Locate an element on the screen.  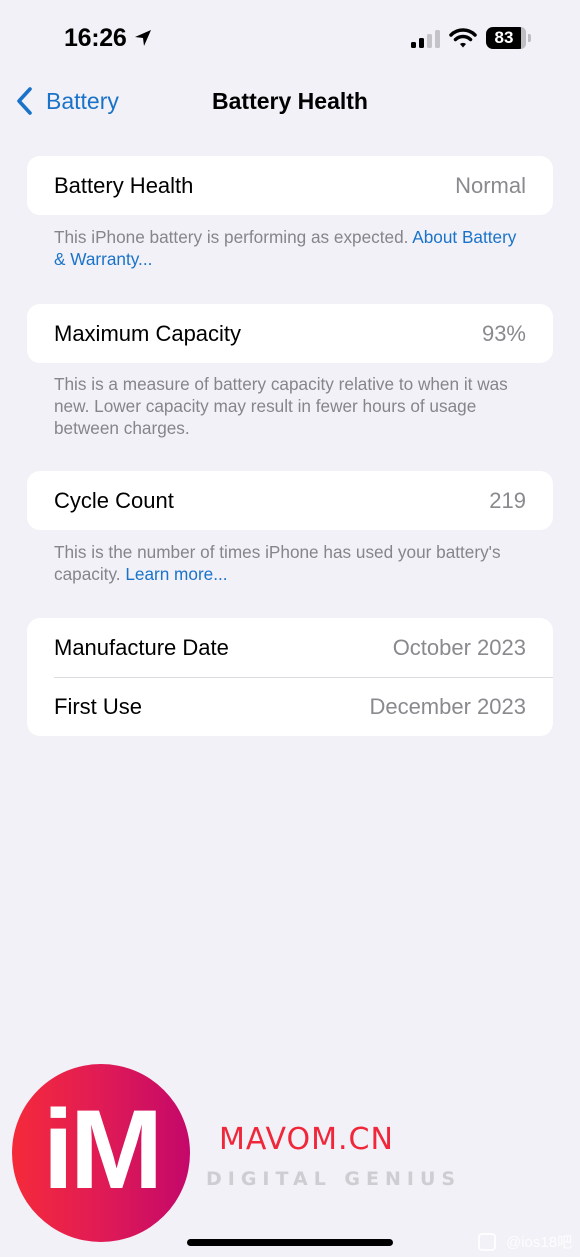
row-label: Manufacture Date is located at coordinates (141, 647).